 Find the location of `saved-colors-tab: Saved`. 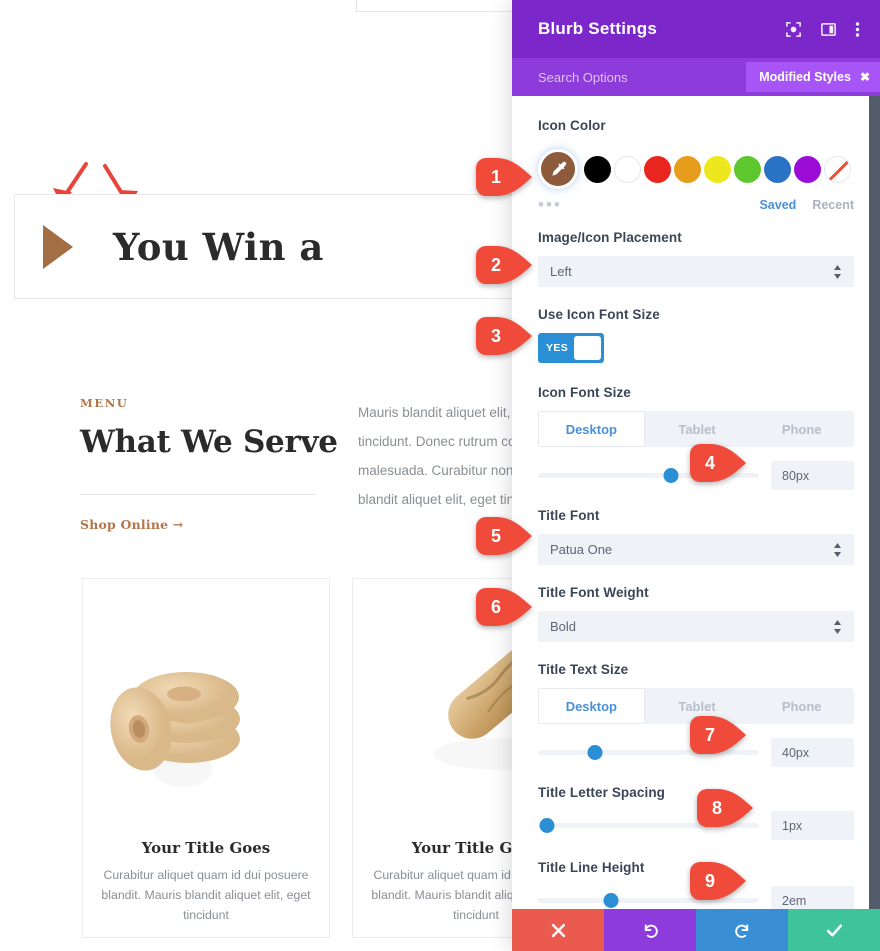

saved-colors-tab: Saved is located at coordinates (777, 205).